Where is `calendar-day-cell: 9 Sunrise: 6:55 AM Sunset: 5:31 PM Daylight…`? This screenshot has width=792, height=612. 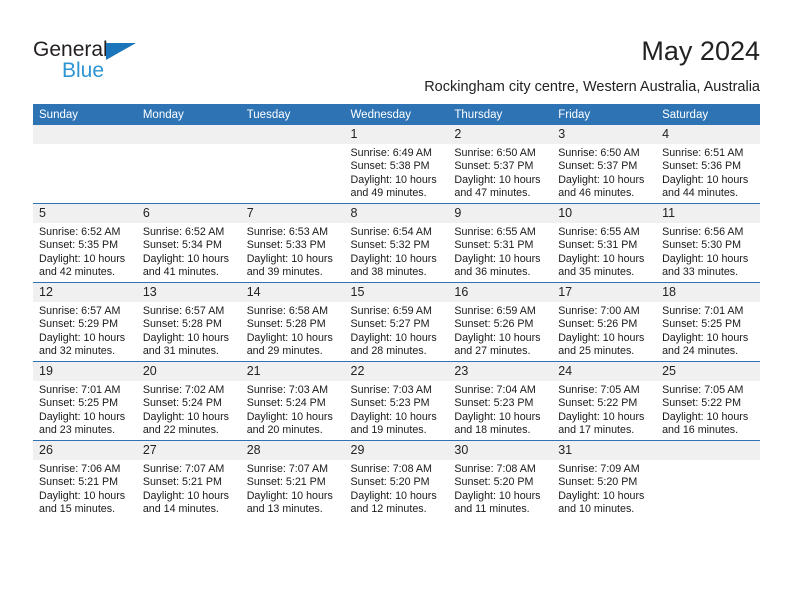 calendar-day-cell: 9 Sunrise: 6:55 AM Sunset: 5:31 PM Daylight… is located at coordinates (500, 243).